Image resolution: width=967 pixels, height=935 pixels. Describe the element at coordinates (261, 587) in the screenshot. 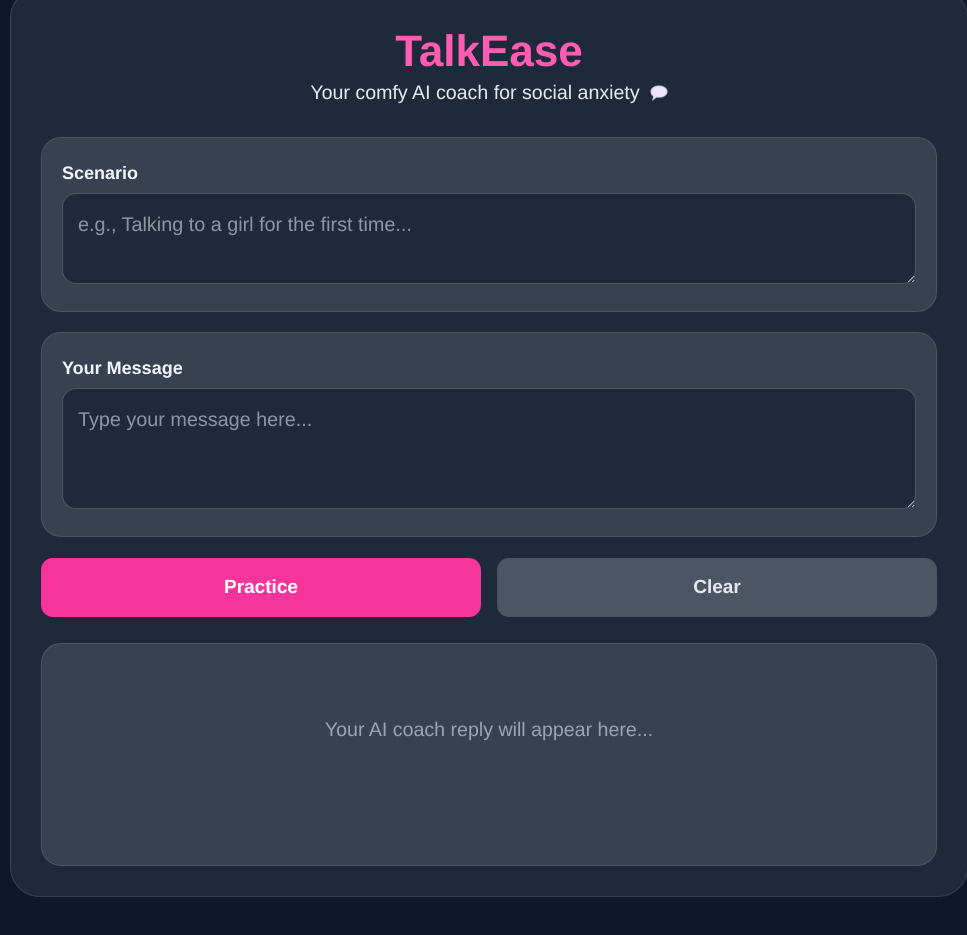

I see `practice-button: Practice` at that location.